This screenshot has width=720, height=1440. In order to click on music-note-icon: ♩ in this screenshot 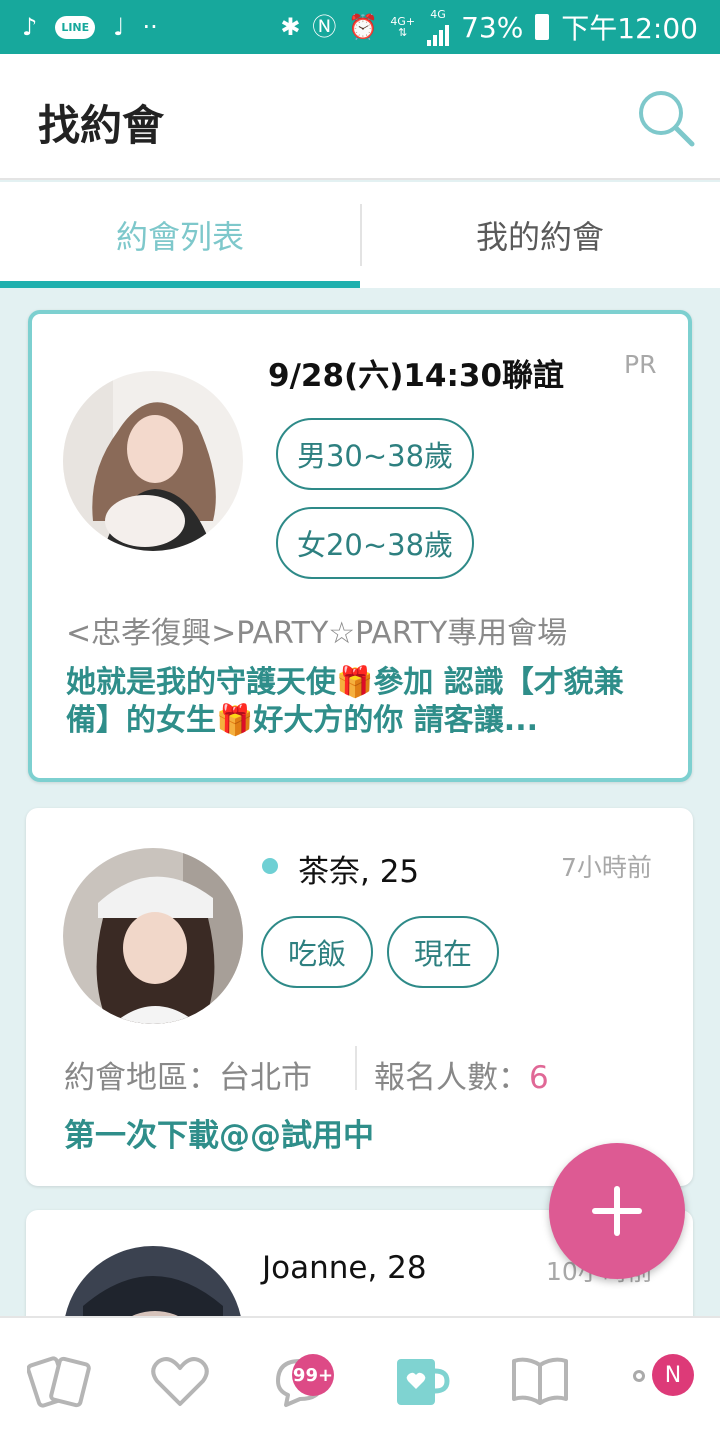, I will do `click(119, 27)`.